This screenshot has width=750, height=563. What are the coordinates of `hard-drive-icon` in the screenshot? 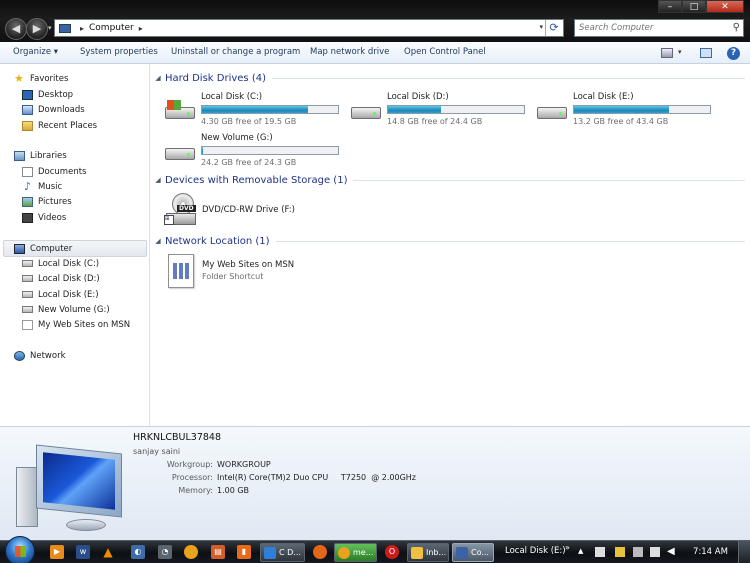 It's located at (180, 152).